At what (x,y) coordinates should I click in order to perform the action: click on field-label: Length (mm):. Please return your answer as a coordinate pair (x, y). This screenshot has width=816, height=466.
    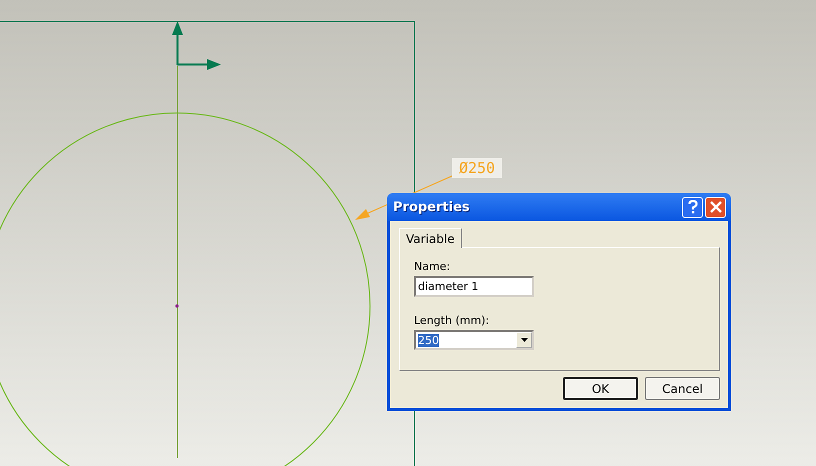
    Looking at the image, I should click on (452, 320).